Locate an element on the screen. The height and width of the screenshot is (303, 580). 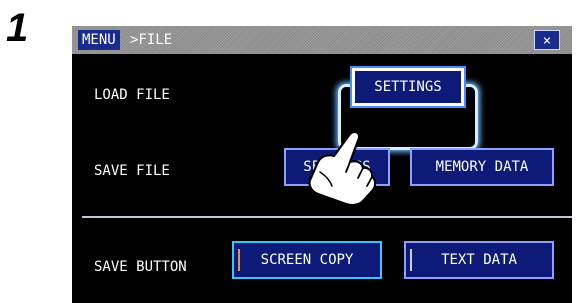
pointing-hand-icon is located at coordinates (342, 168).